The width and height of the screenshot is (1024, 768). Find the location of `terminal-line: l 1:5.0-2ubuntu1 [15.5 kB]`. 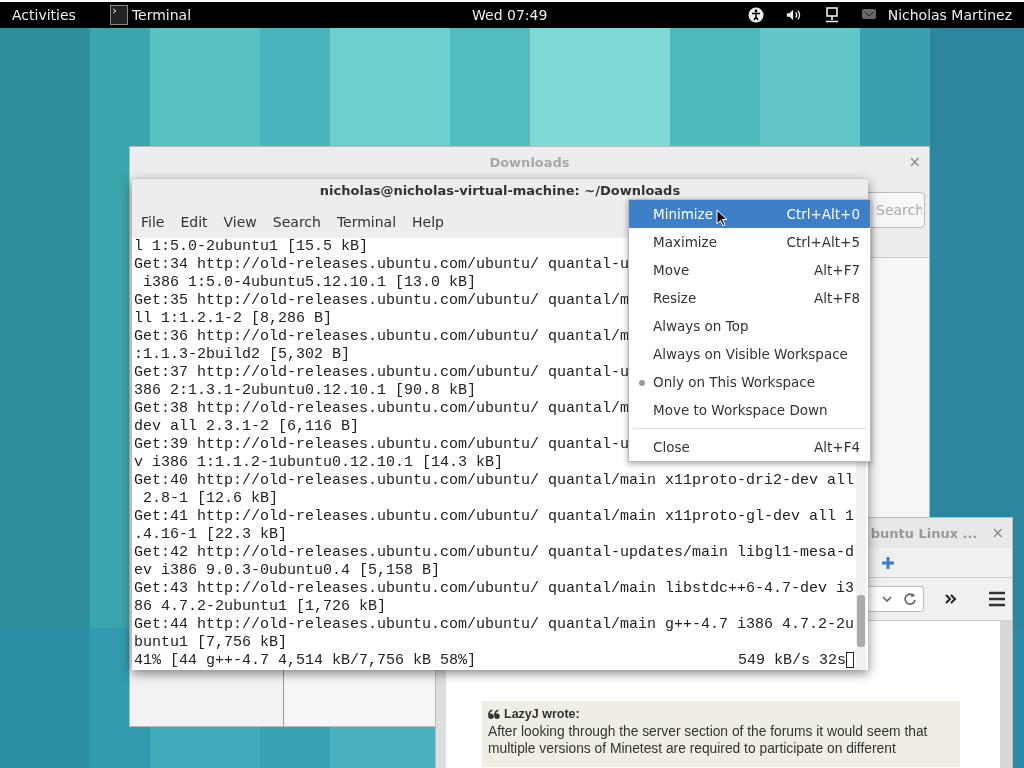

terminal-line: l 1:5.0-2ubuntu1 [15.5 kB] is located at coordinates (251, 247).